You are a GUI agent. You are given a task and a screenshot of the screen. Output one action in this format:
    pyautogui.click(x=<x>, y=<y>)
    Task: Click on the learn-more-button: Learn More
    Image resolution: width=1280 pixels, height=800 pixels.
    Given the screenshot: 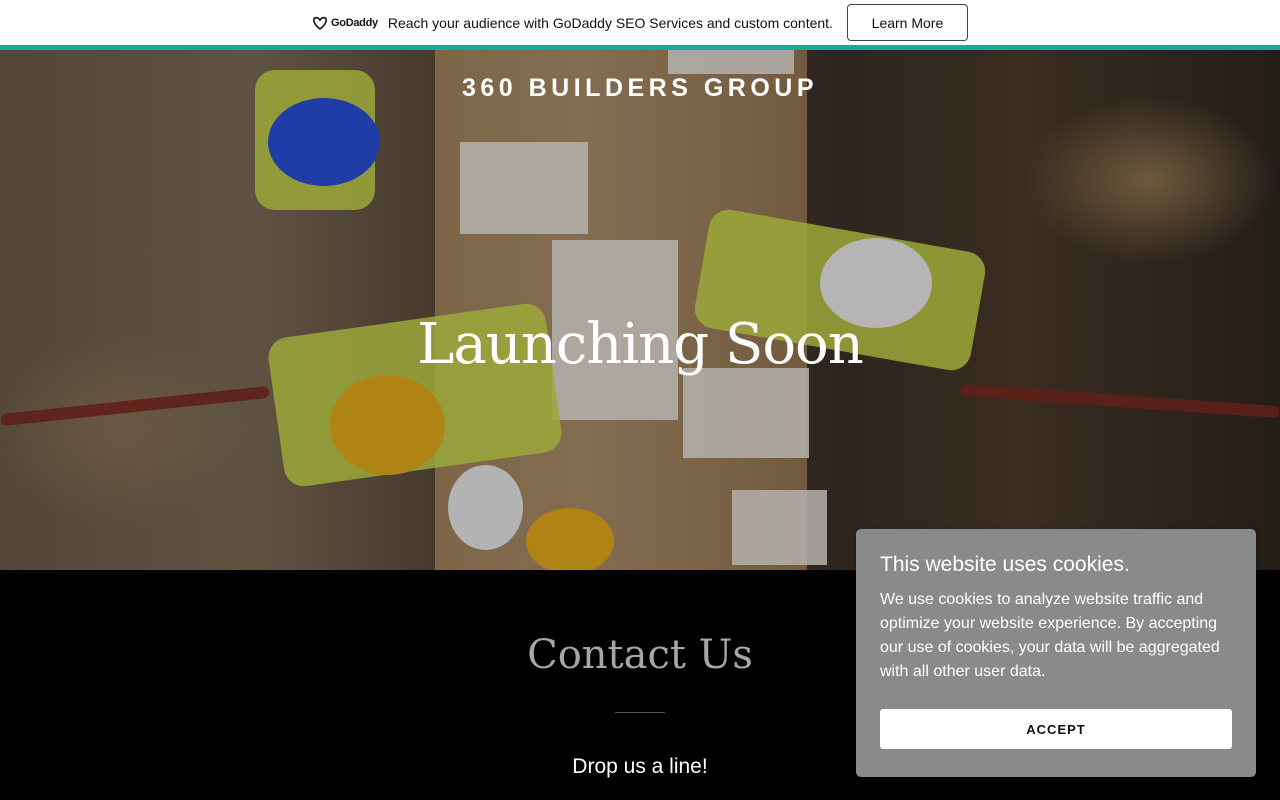 What is the action you would take?
    pyautogui.click(x=907, y=22)
    